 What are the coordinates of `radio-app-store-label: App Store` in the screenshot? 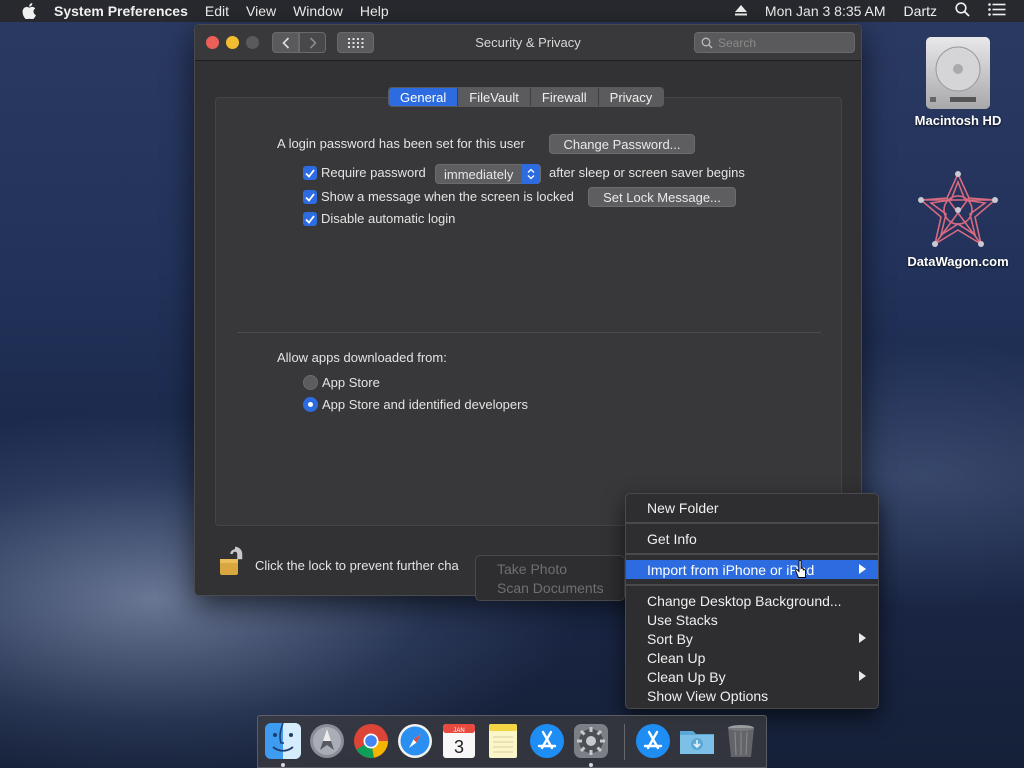 It's located at (351, 382).